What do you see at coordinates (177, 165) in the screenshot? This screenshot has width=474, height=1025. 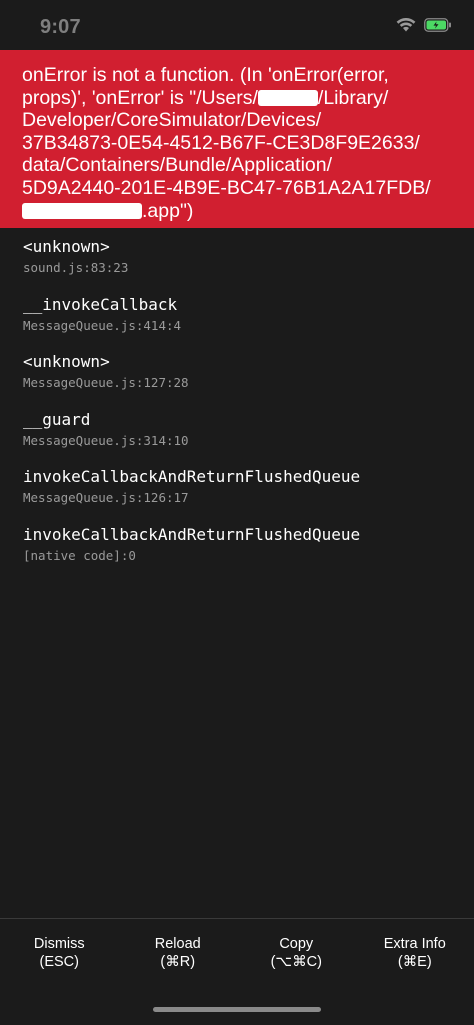 I see `error-line-5: data/Containers/Bundle/Application/` at bounding box center [177, 165].